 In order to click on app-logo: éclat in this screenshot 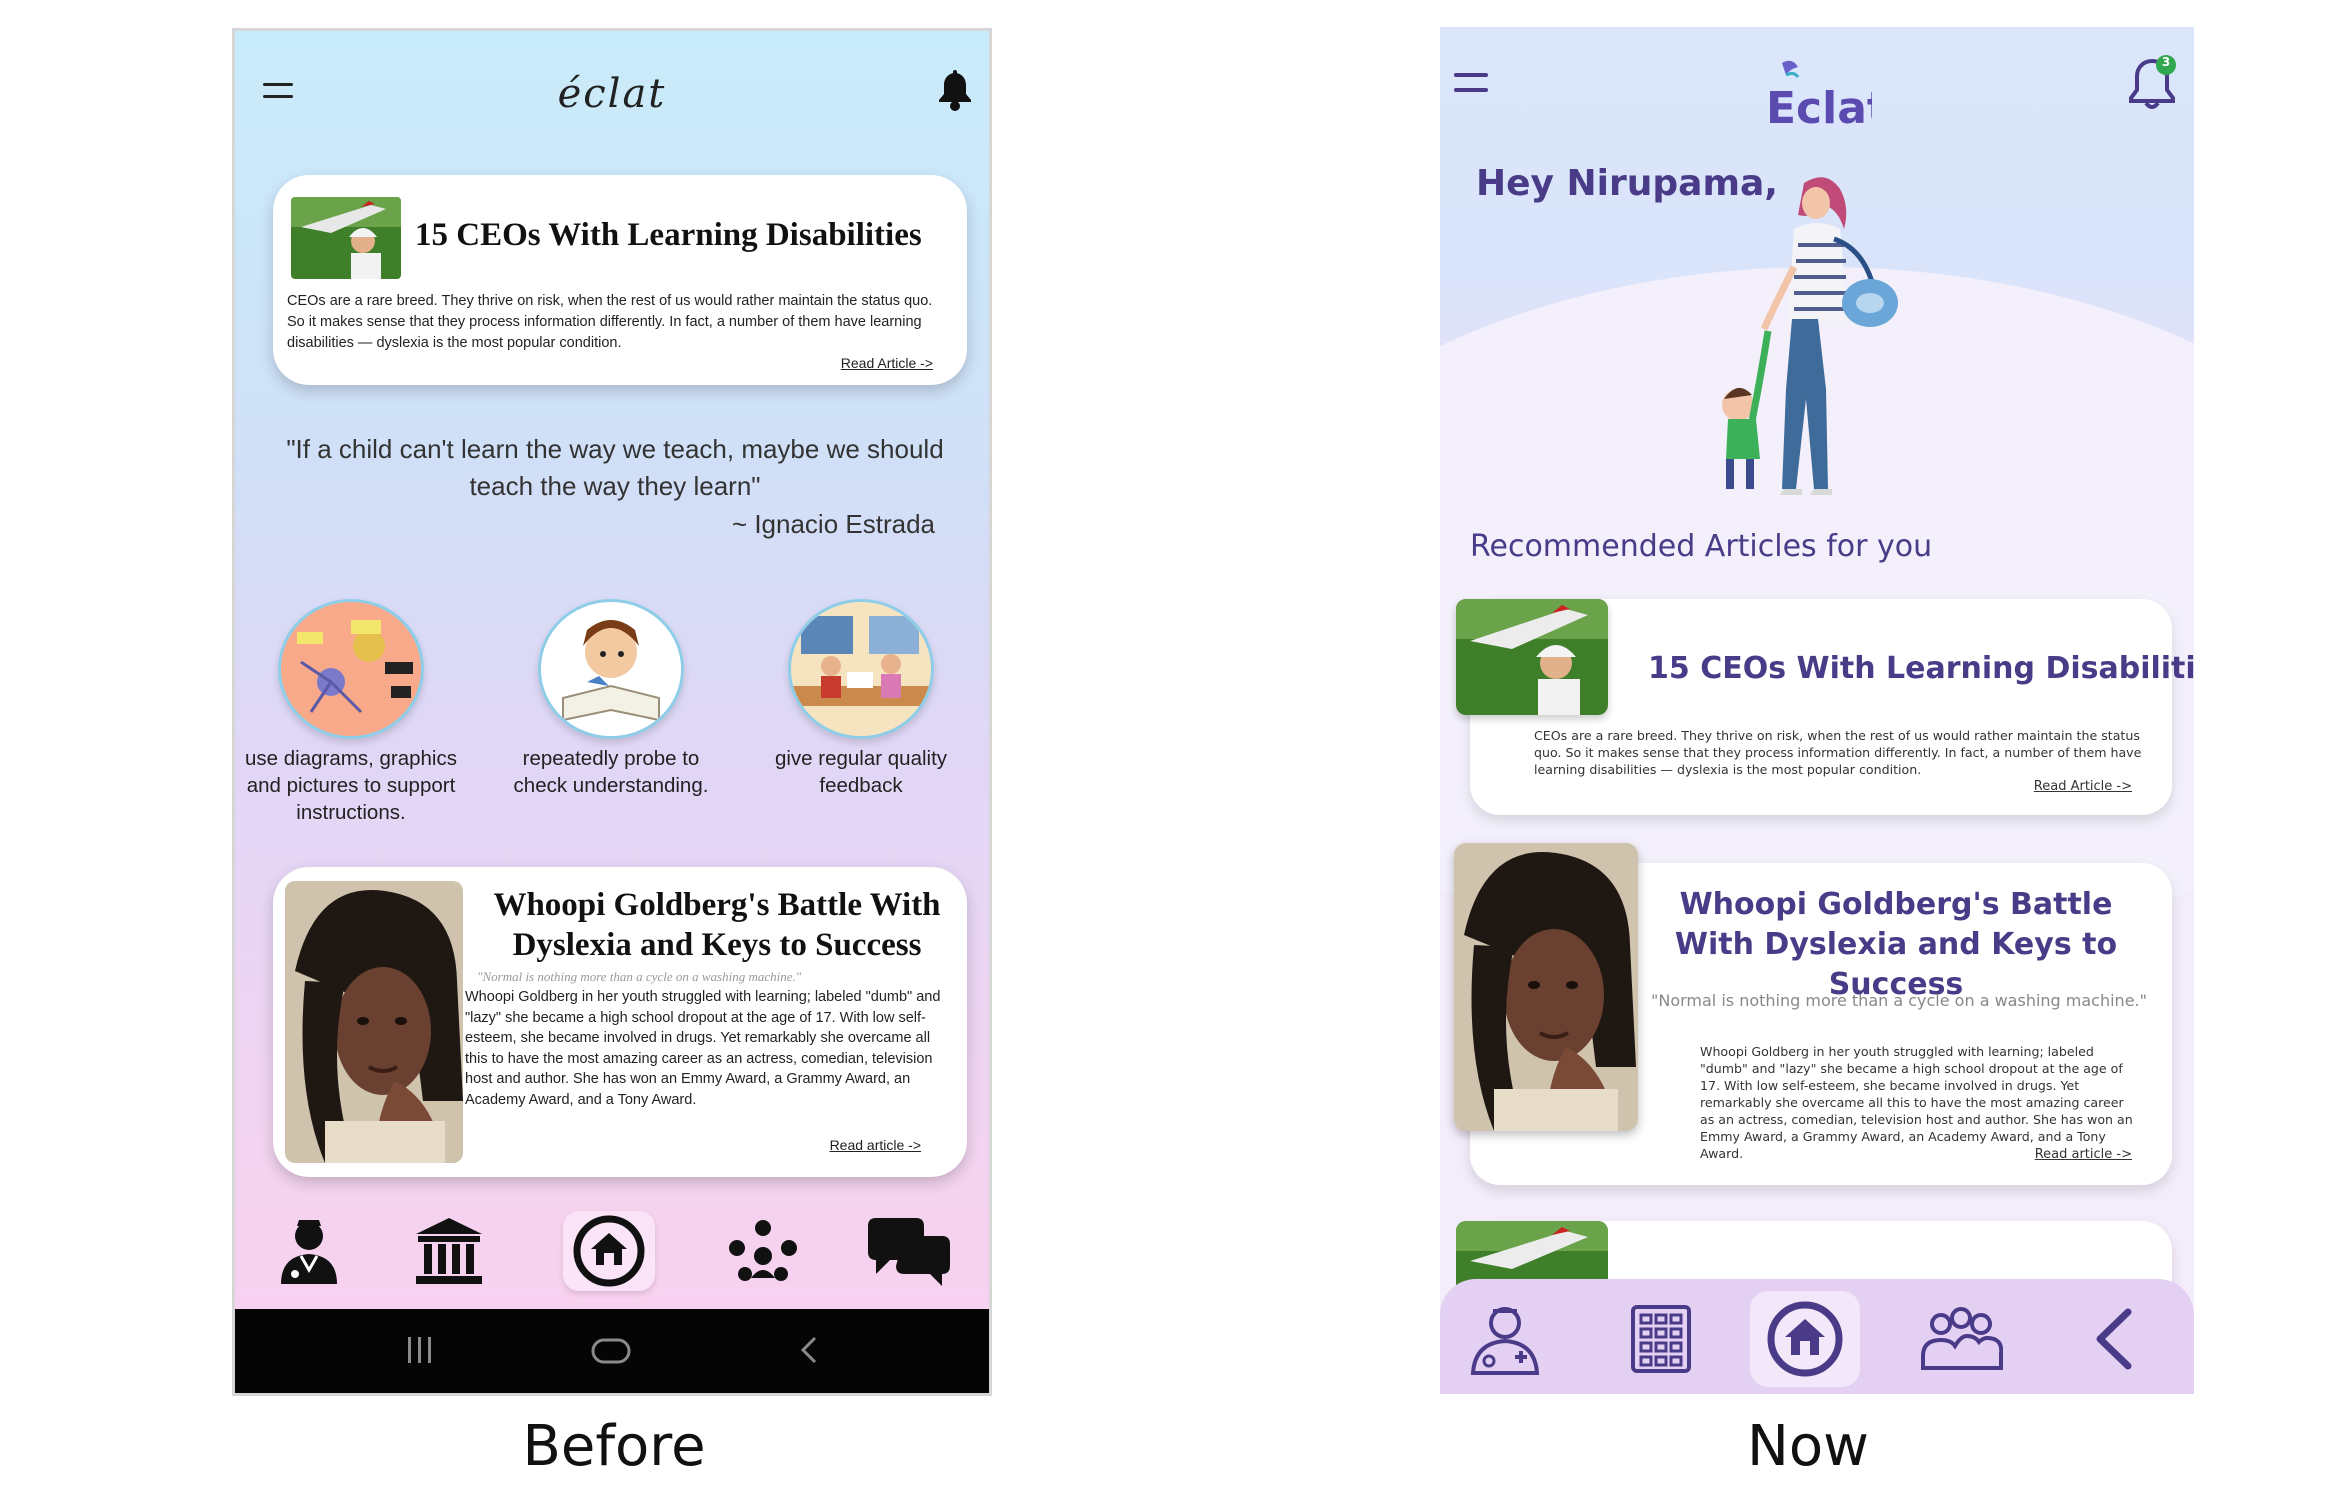, I will do `click(612, 94)`.